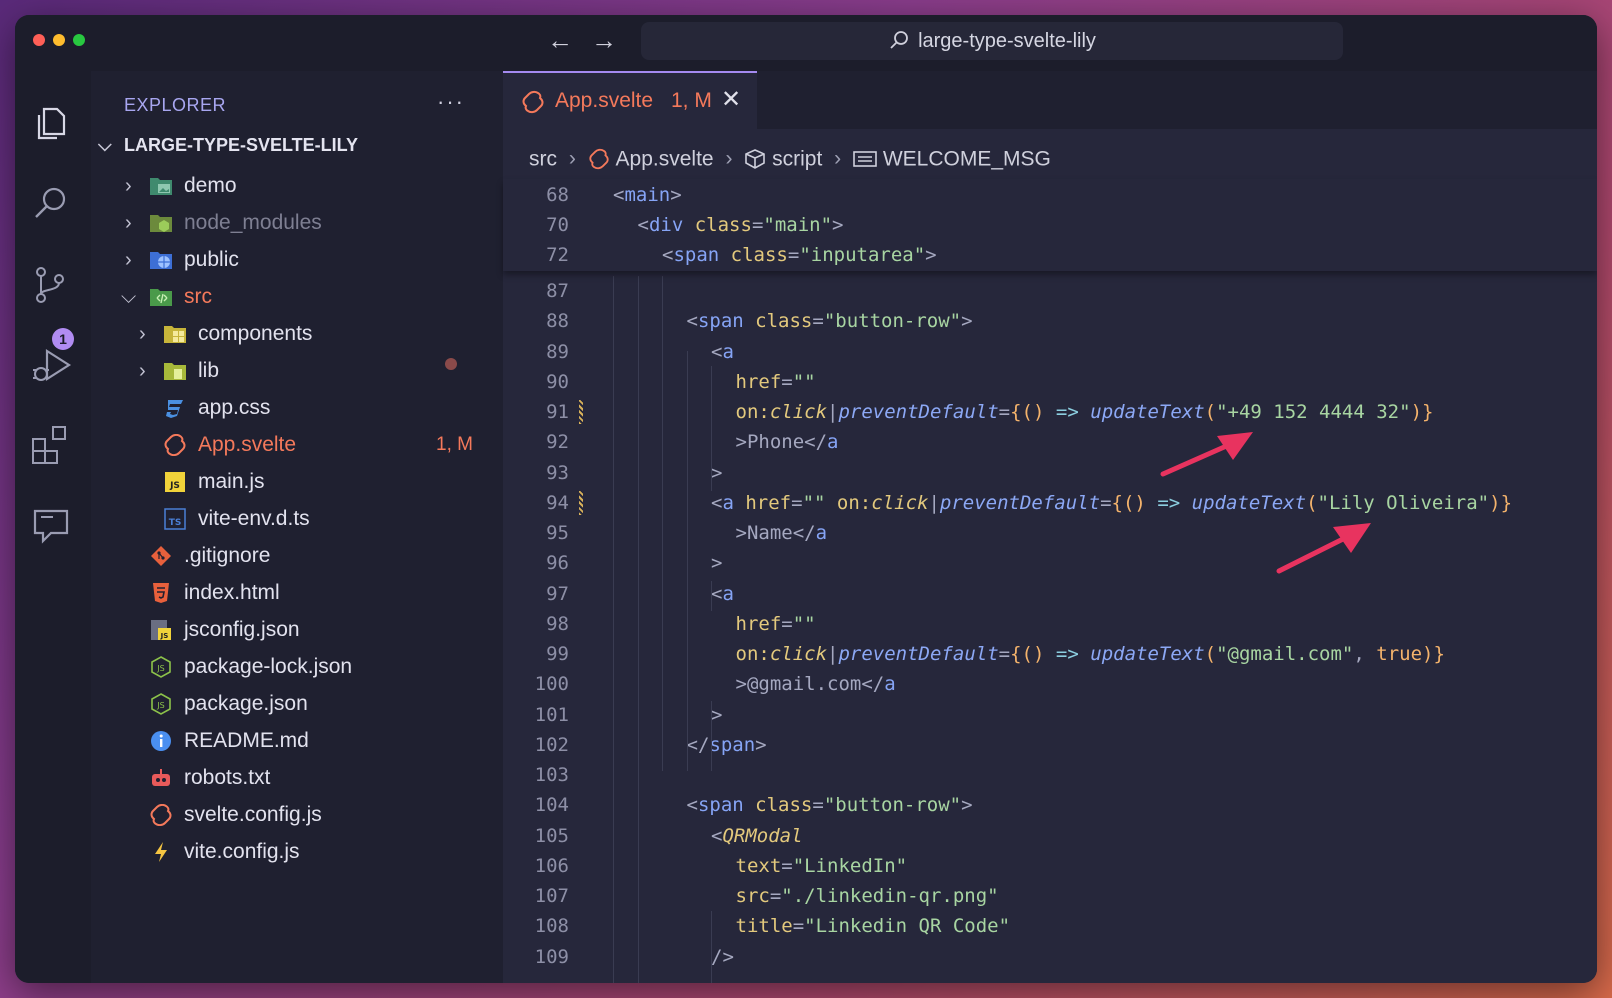  I want to click on robot-icon, so click(161, 777).